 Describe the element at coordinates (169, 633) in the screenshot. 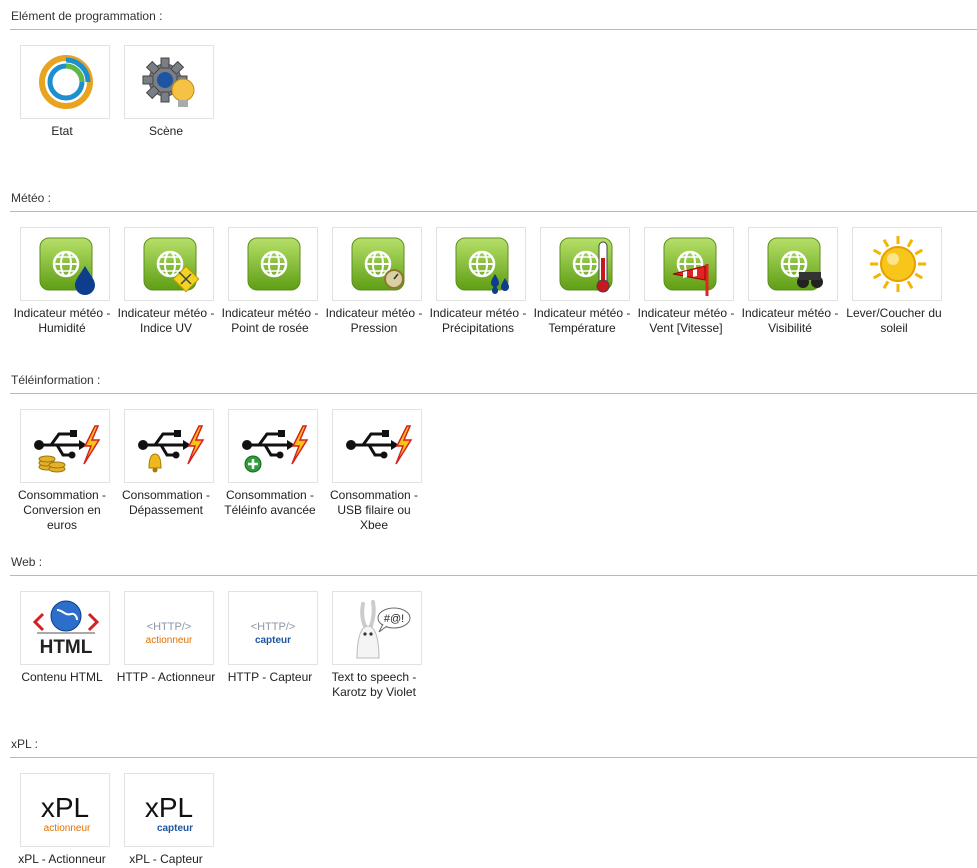

I see `http-actuator-icon: <HTTP/> actionneur` at that location.